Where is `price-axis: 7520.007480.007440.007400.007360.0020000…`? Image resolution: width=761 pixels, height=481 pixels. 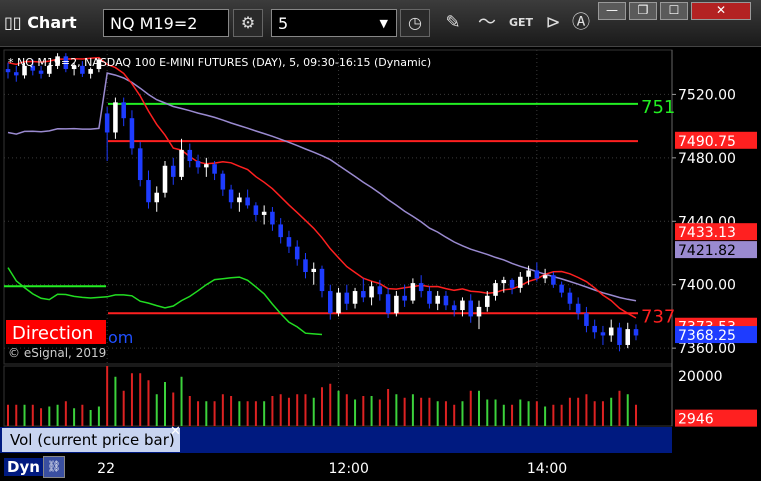 price-axis: 7520.007480.007440.007400.007360.0020000… is located at coordinates (714, 257).